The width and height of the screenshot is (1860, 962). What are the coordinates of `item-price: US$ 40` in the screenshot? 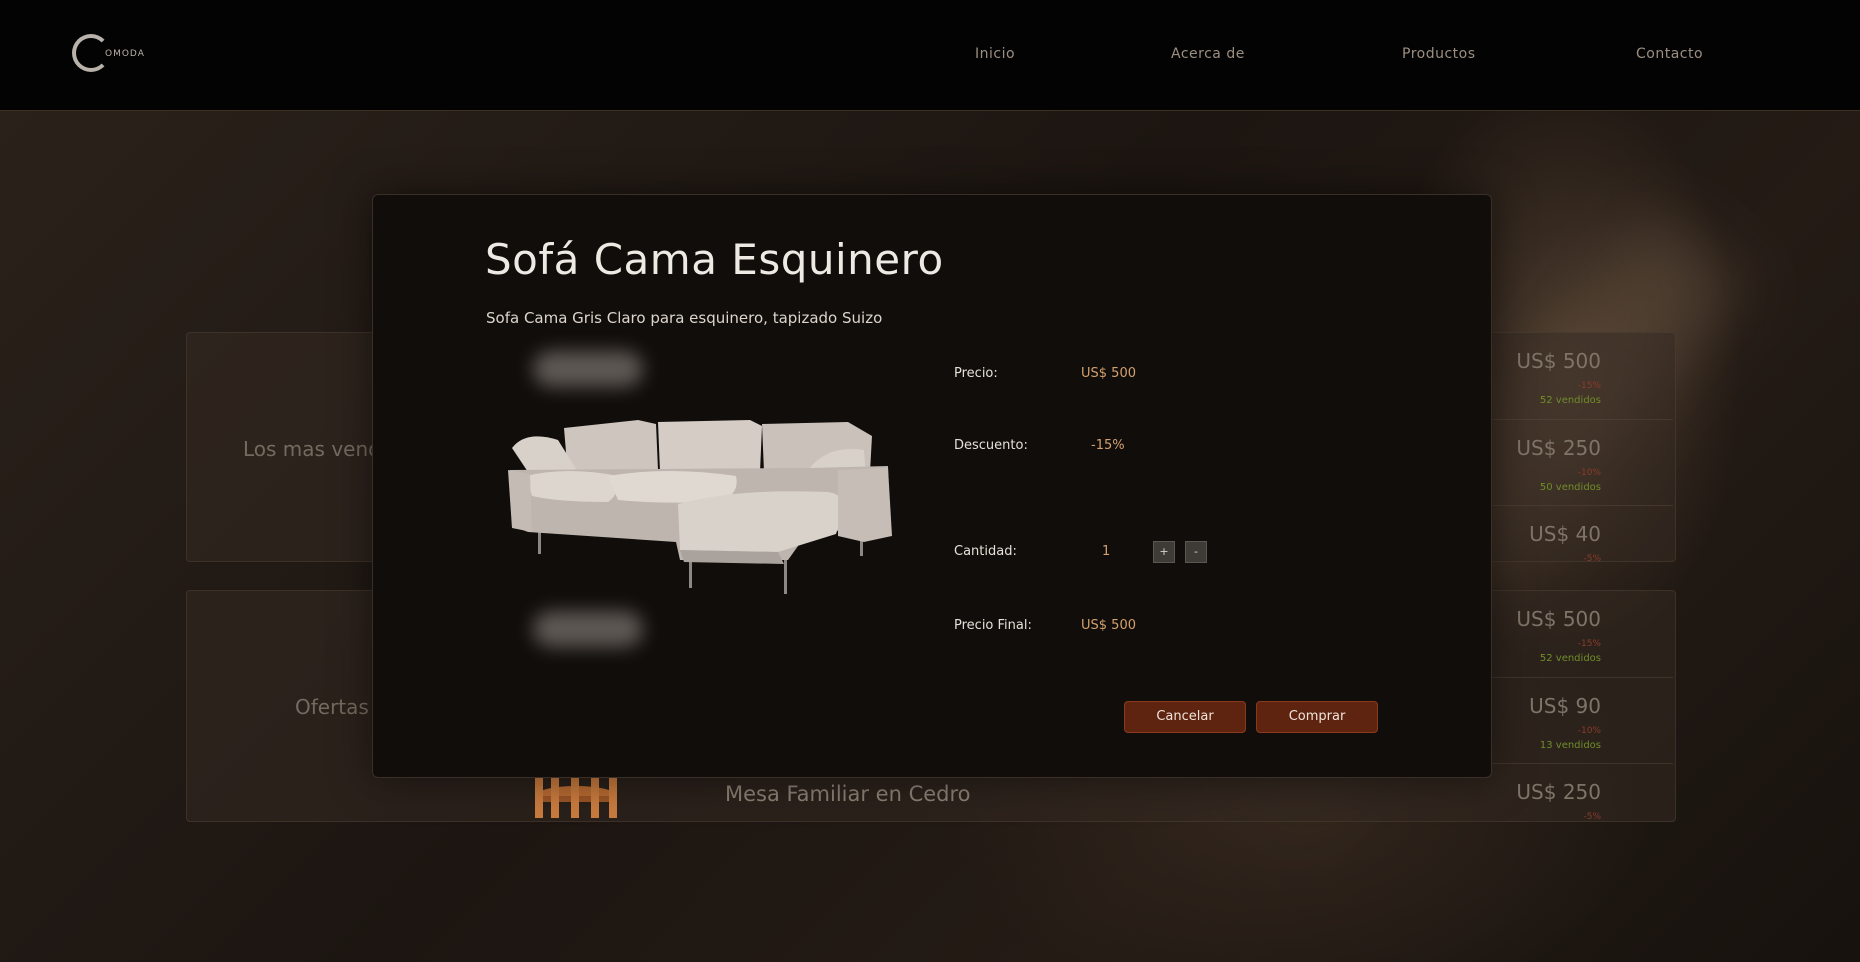 It's located at (1565, 534).